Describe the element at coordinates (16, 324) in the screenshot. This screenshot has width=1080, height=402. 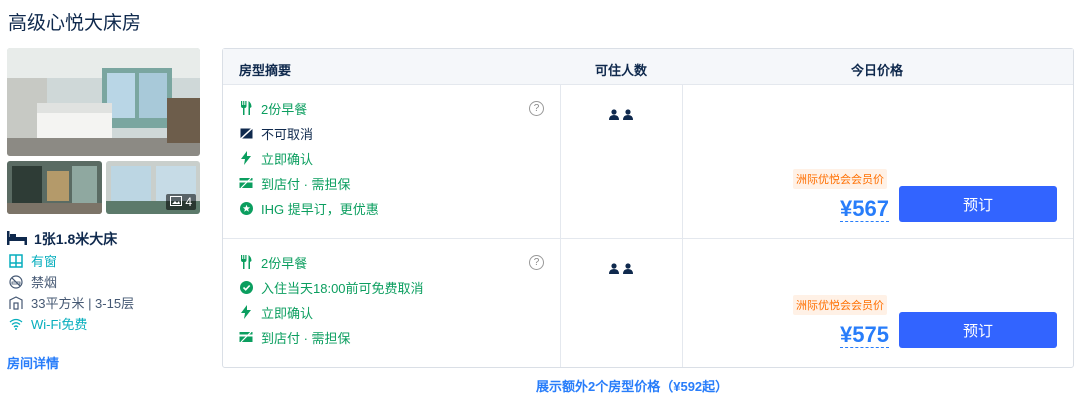
I see `wifi-icon` at that location.